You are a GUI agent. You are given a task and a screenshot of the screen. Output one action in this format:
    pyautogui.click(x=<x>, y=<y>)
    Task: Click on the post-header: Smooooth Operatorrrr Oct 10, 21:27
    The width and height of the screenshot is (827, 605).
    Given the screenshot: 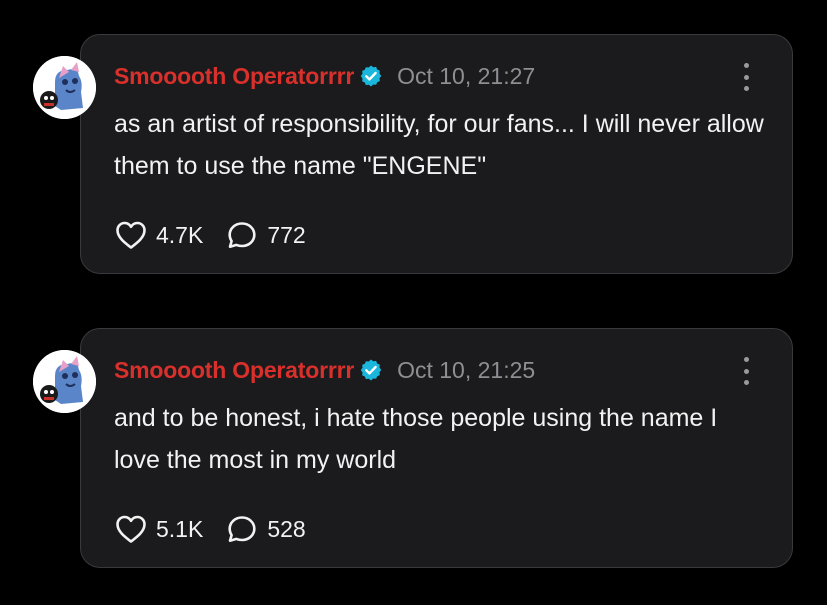 What is the action you would take?
    pyautogui.click(x=324, y=76)
    